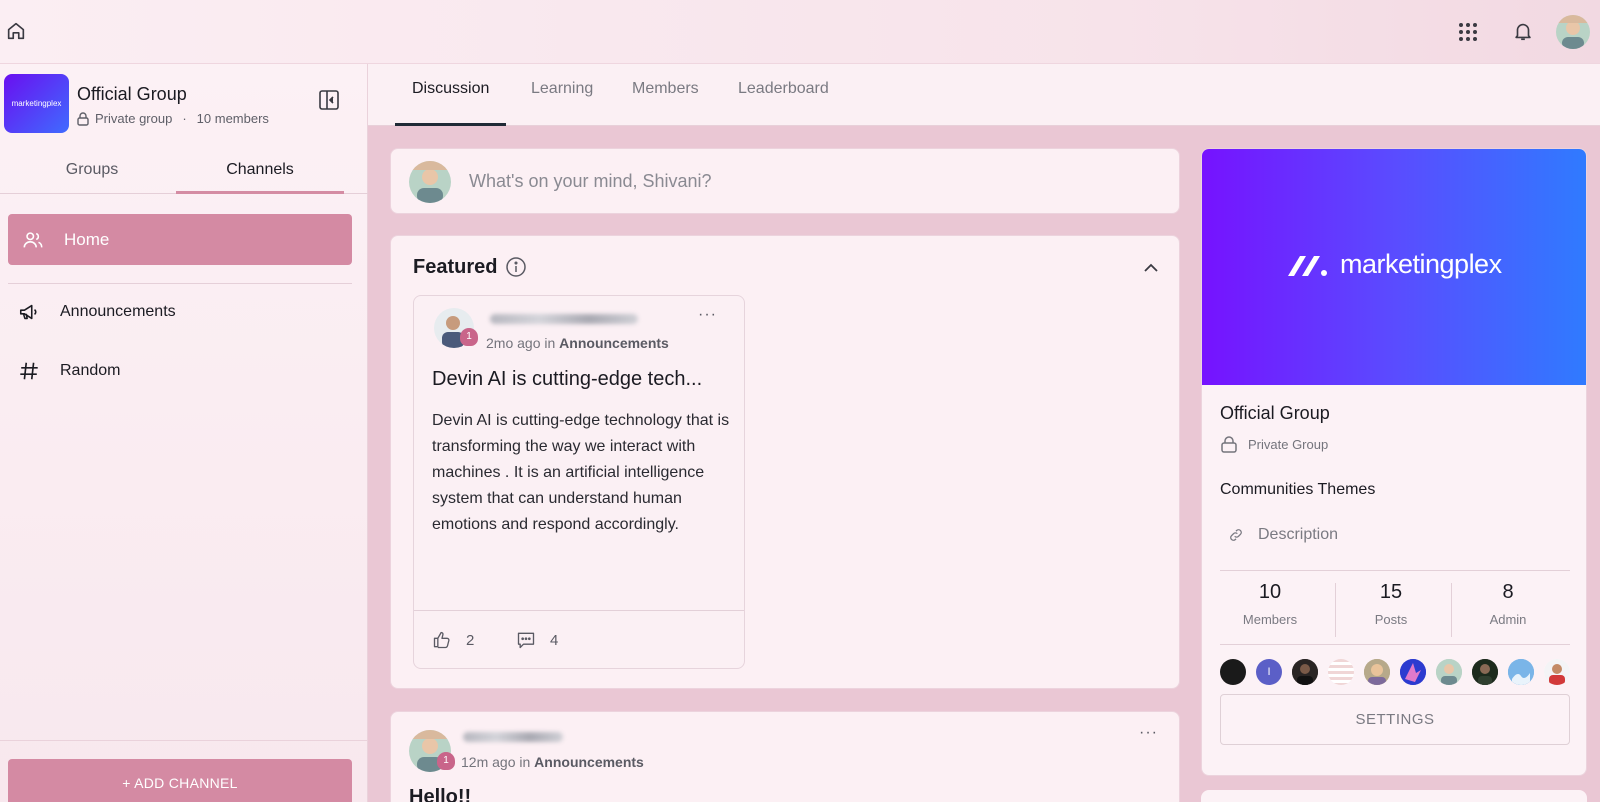 This screenshot has width=1600, height=802. What do you see at coordinates (16, 31) in the screenshot?
I see `home-icon` at bounding box center [16, 31].